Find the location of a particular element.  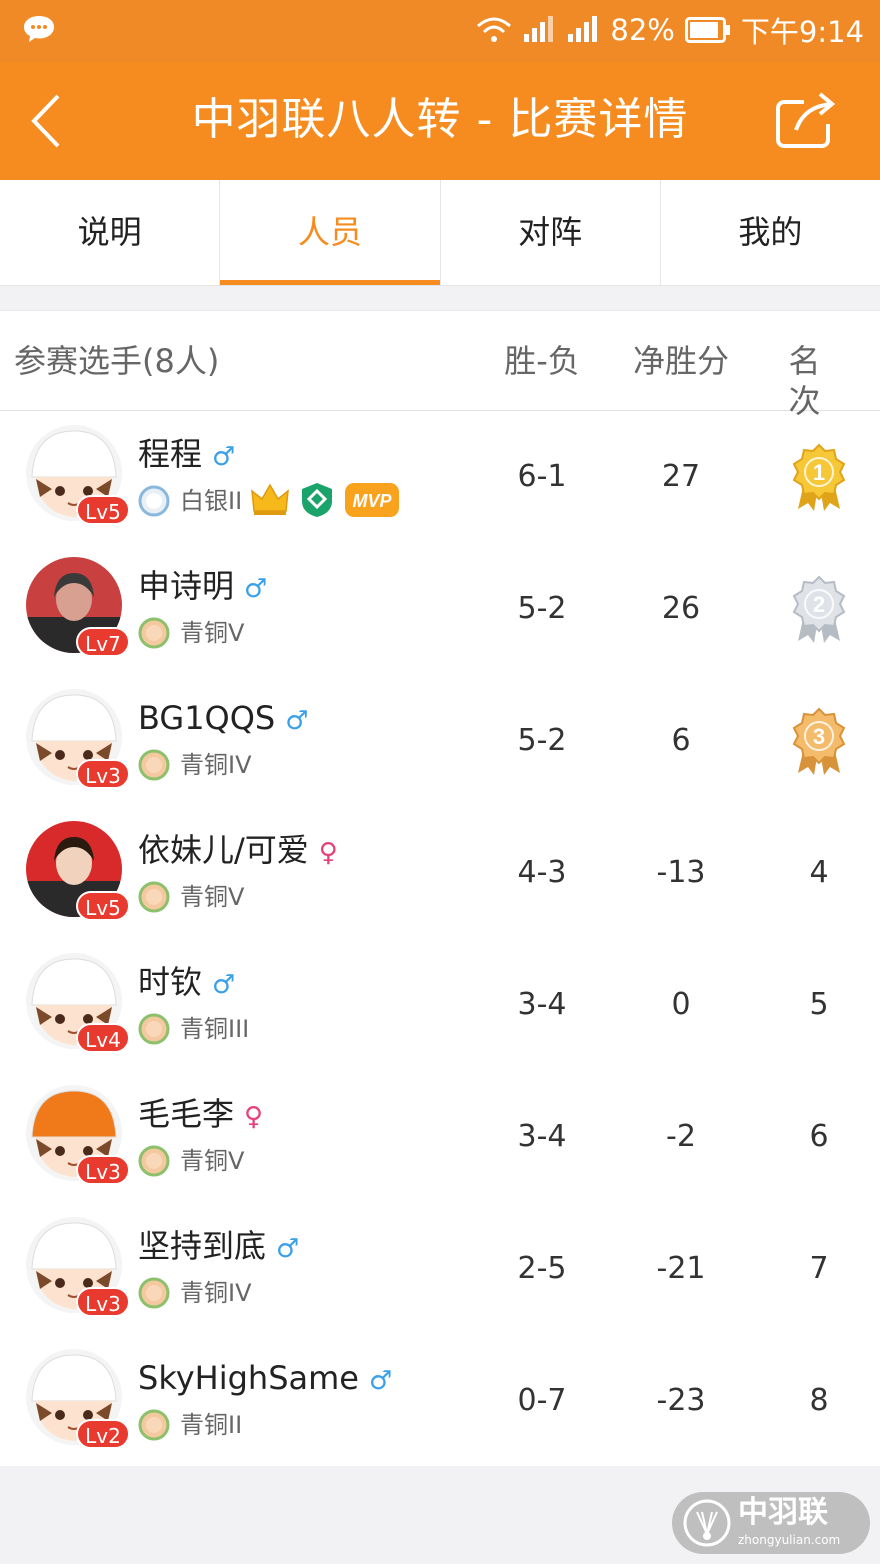

mvp-badge: MVP is located at coordinates (372, 502).